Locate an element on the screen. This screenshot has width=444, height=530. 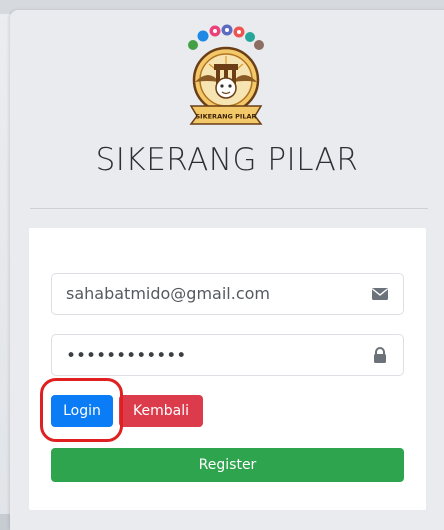
envelope-icon is located at coordinates (380, 294).